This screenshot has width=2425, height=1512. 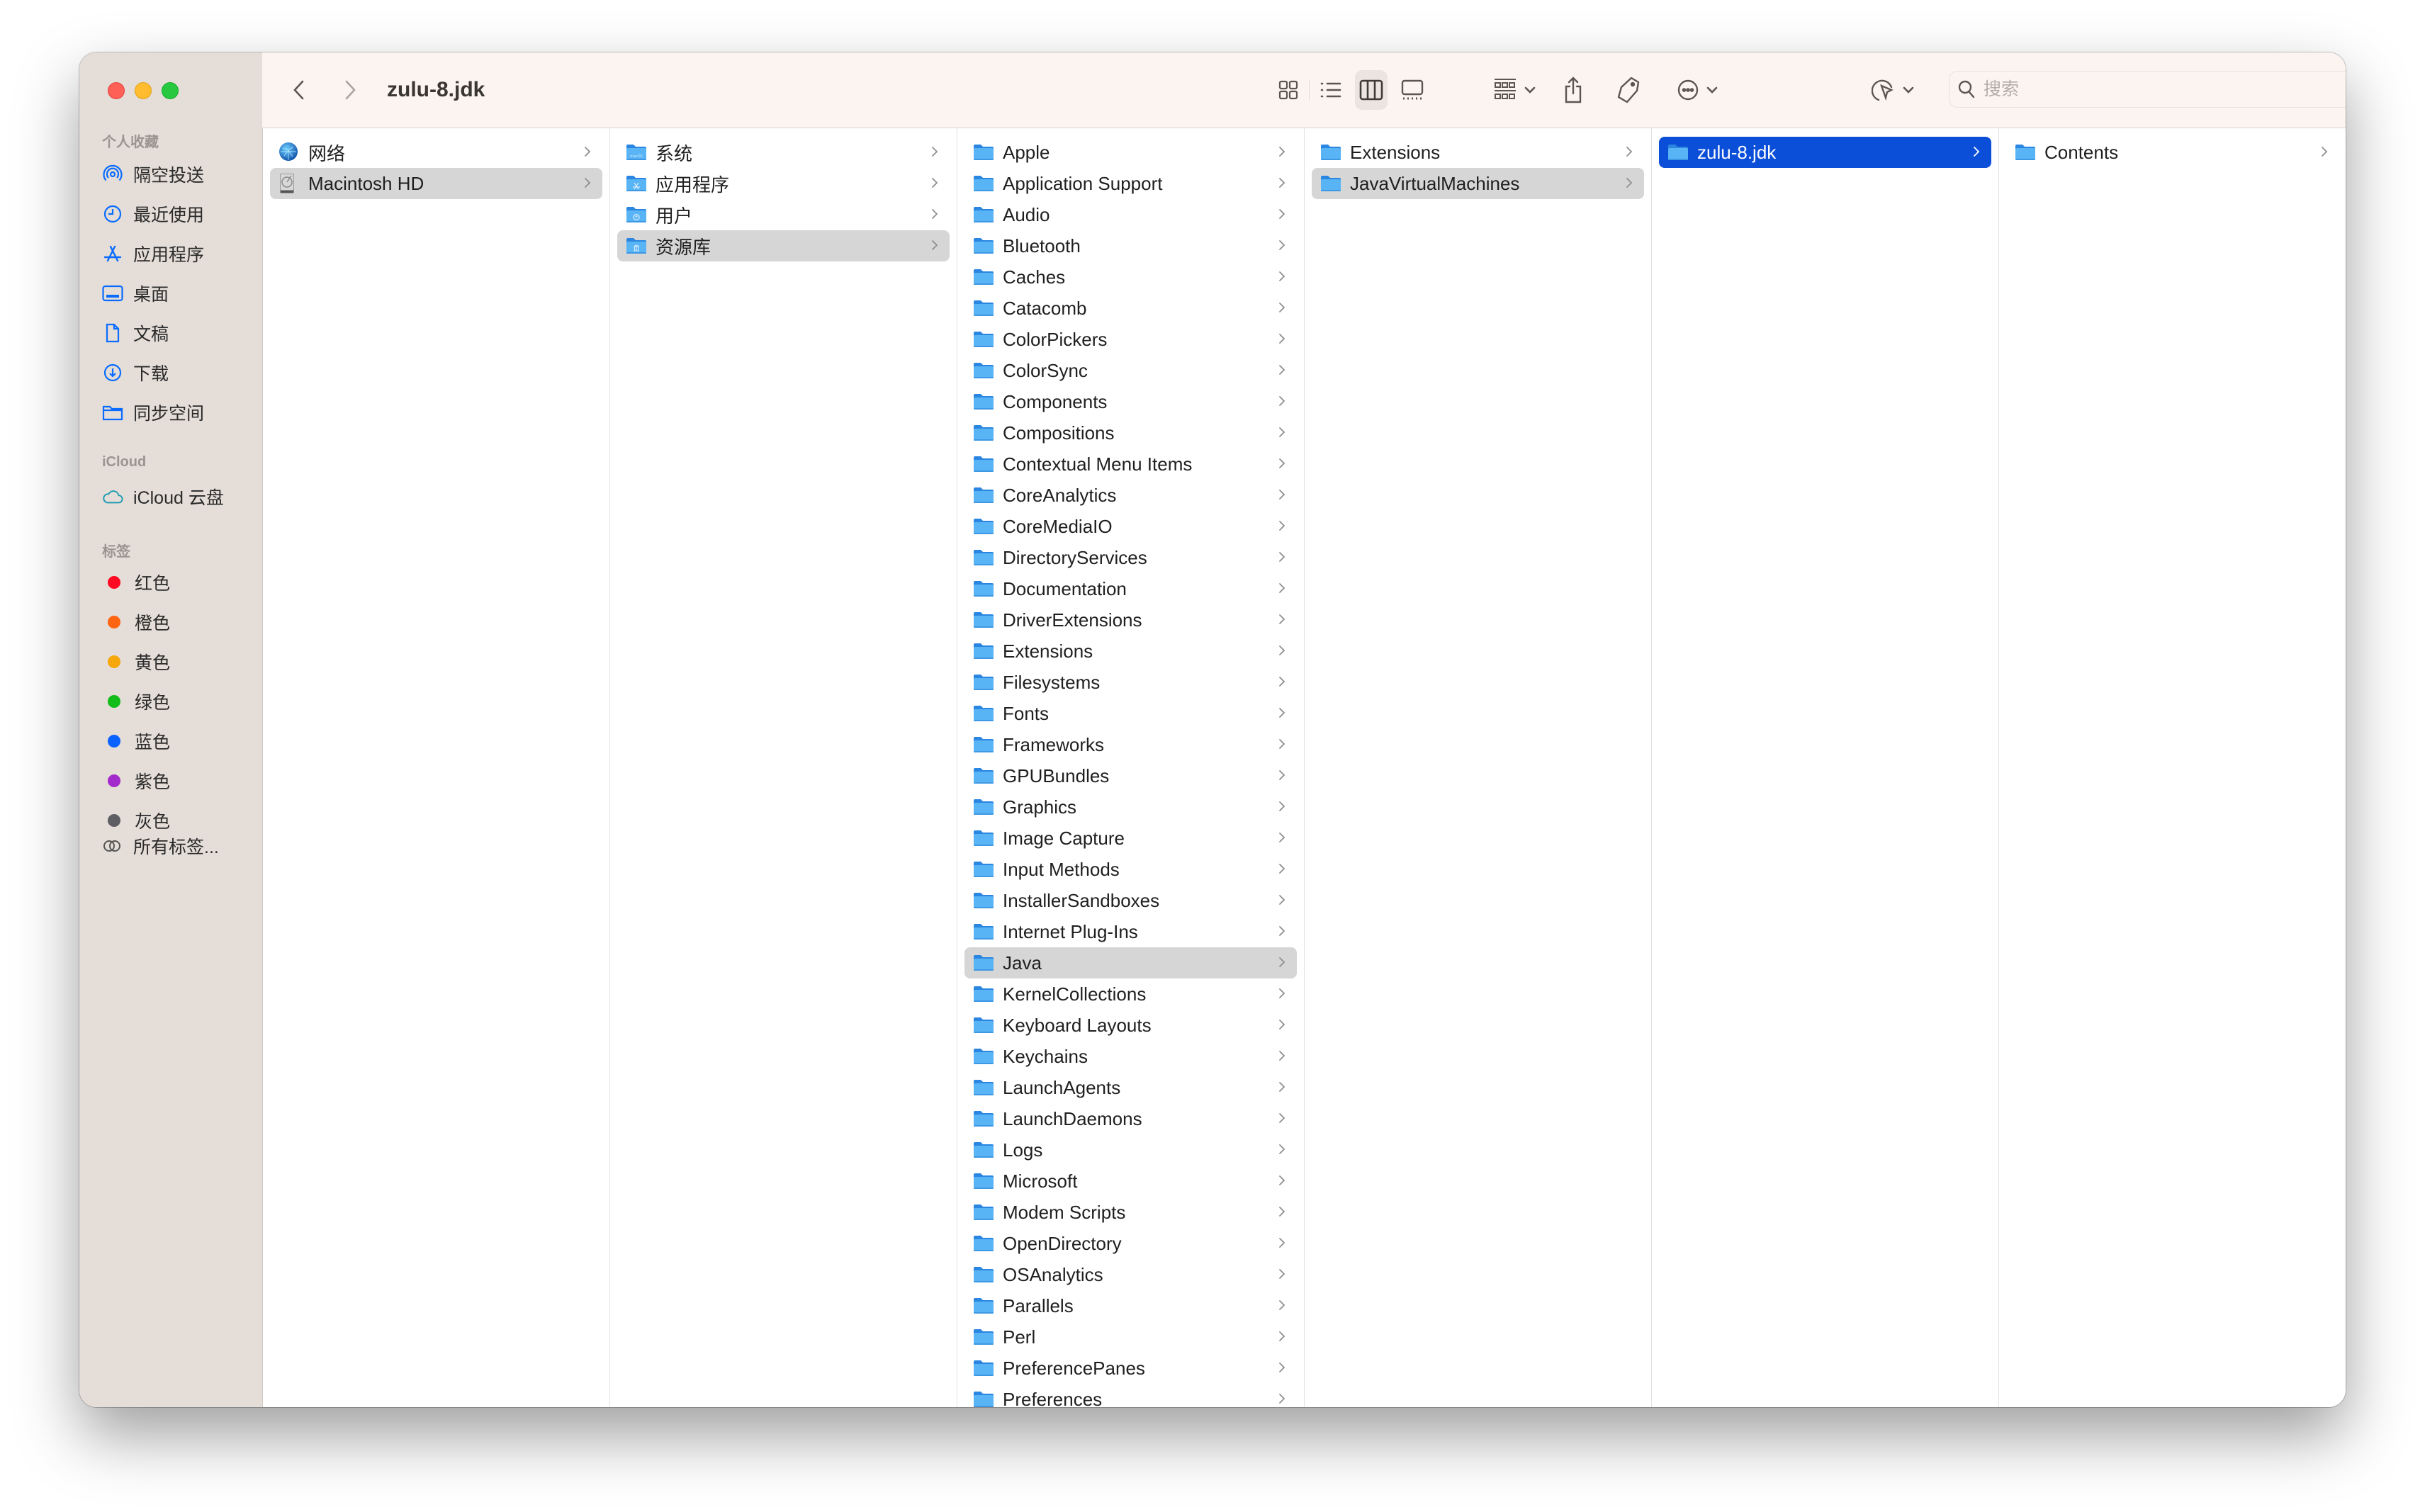 What do you see at coordinates (1130, 1087) in the screenshot?
I see `list-item: LaunchAgents` at bounding box center [1130, 1087].